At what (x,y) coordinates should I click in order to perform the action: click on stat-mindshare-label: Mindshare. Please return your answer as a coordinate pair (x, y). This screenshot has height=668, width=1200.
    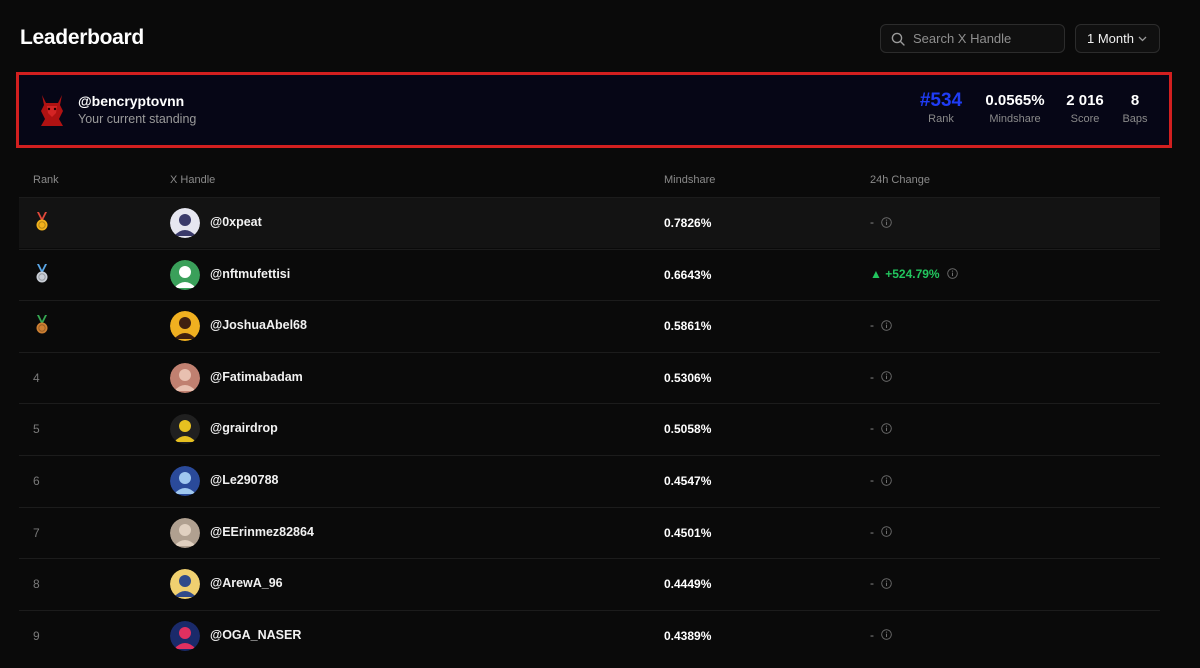
    Looking at the image, I should click on (1015, 119).